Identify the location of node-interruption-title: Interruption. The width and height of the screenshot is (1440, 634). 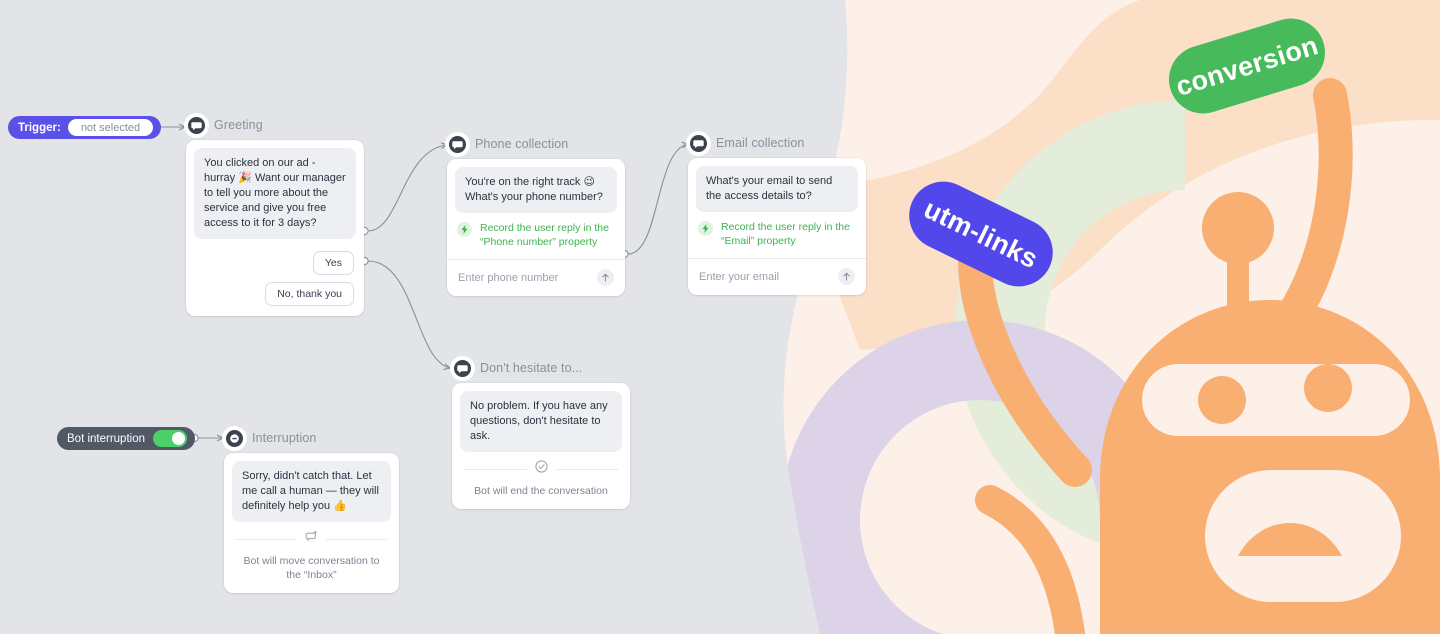
(284, 438).